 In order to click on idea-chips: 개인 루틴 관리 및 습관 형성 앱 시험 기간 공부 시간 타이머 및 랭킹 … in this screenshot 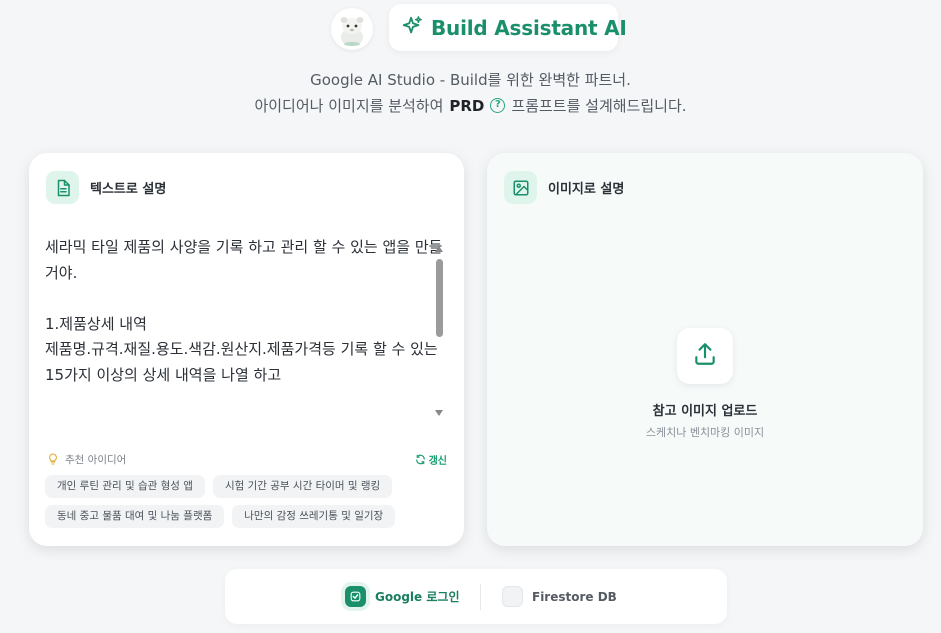, I will do `click(247, 501)`.